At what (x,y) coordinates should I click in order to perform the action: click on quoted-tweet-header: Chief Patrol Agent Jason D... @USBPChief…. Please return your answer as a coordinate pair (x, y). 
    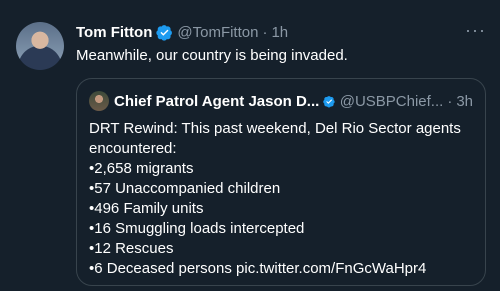
    Looking at the image, I should click on (281, 101).